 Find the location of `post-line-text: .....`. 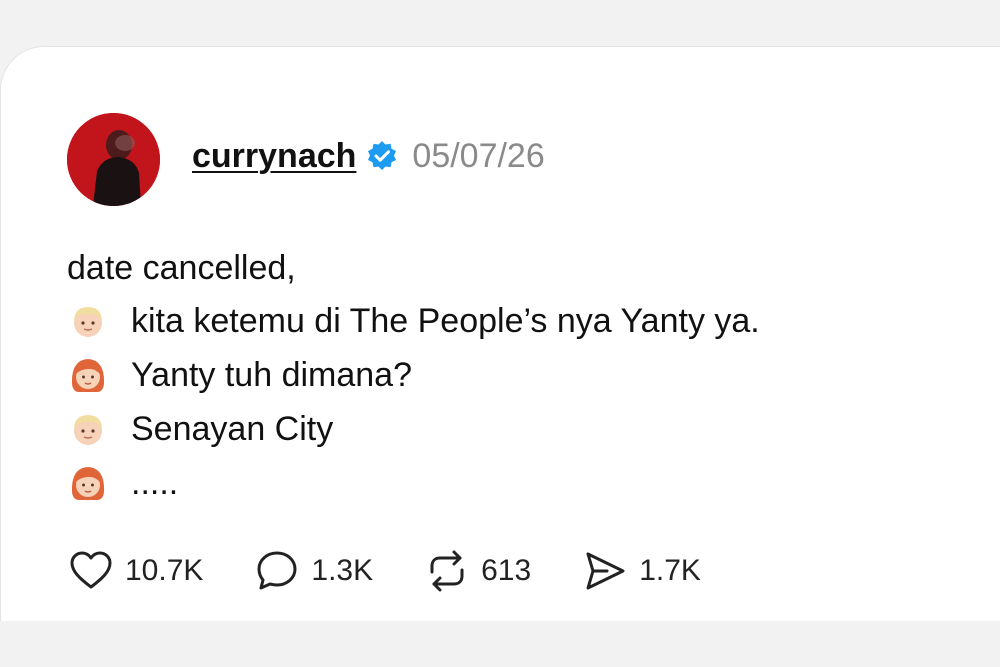

post-line-text: ..... is located at coordinates (155, 482).